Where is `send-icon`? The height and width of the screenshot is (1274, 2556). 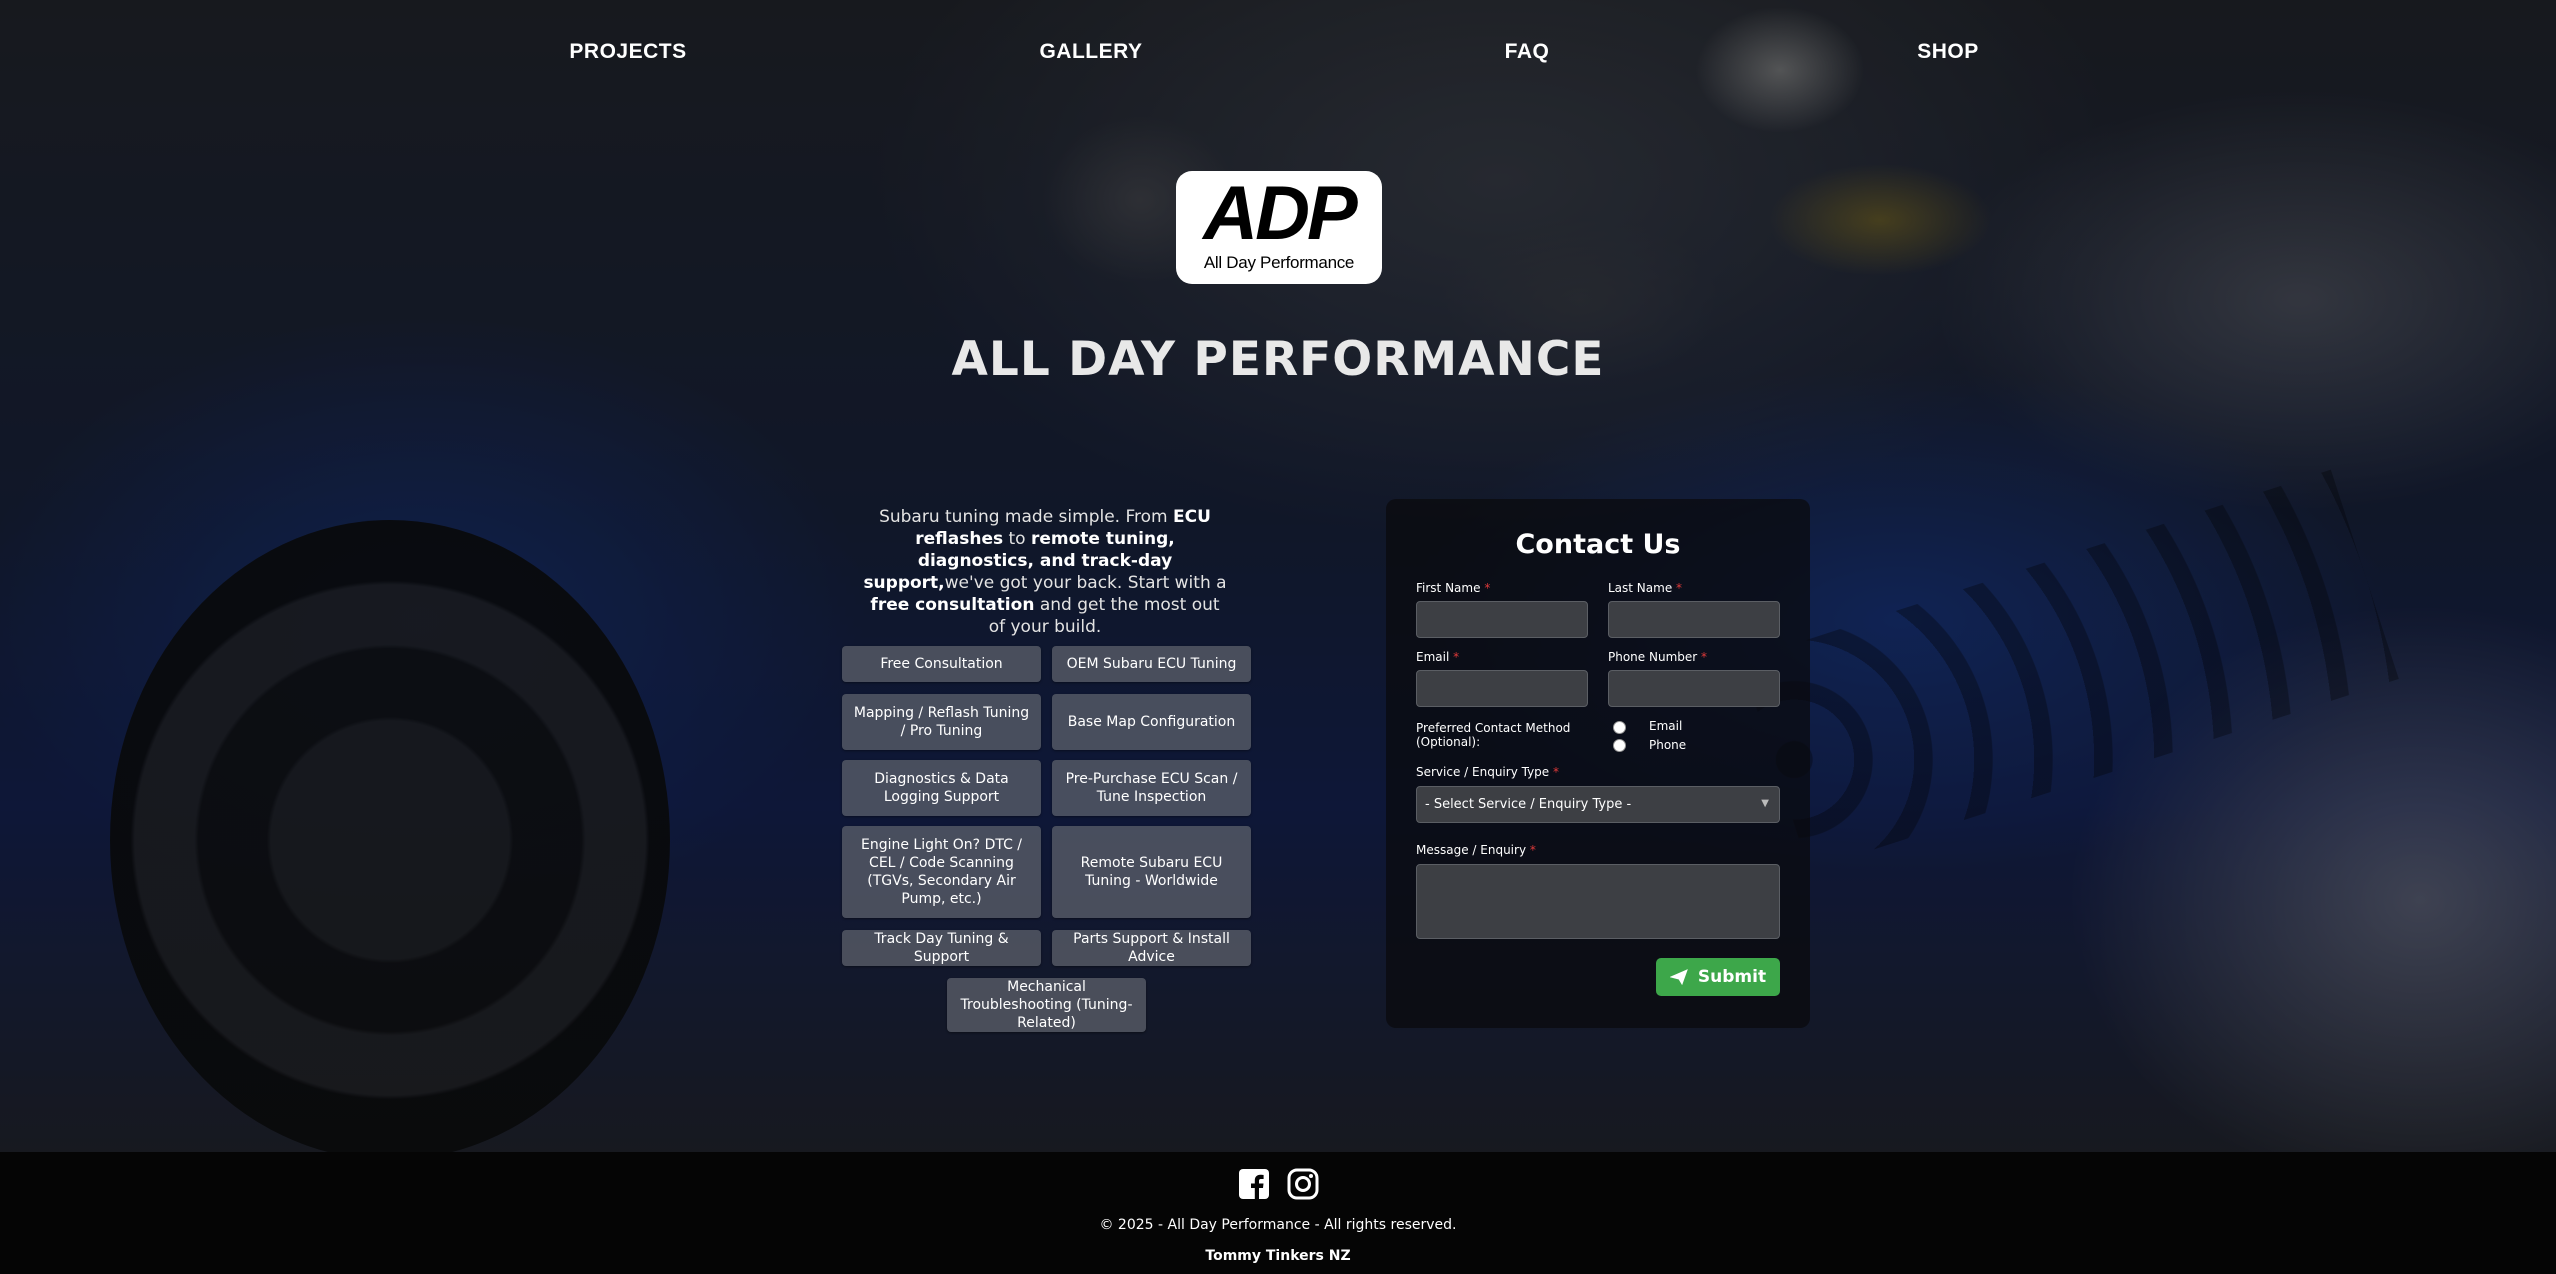
send-icon is located at coordinates (1678, 977).